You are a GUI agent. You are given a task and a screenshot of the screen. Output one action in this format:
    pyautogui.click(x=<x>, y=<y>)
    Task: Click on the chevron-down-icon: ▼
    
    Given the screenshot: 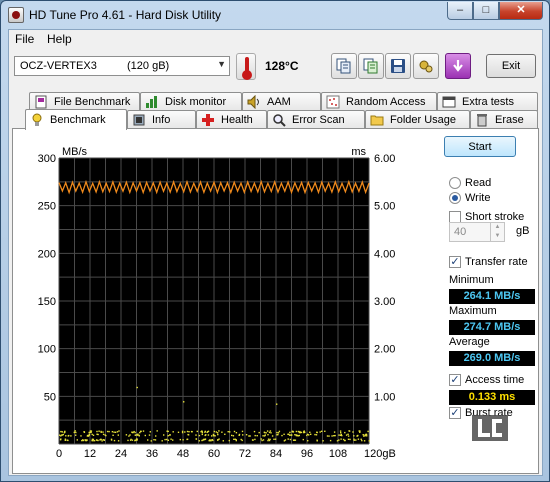 What is the action you would take?
    pyautogui.click(x=221, y=64)
    